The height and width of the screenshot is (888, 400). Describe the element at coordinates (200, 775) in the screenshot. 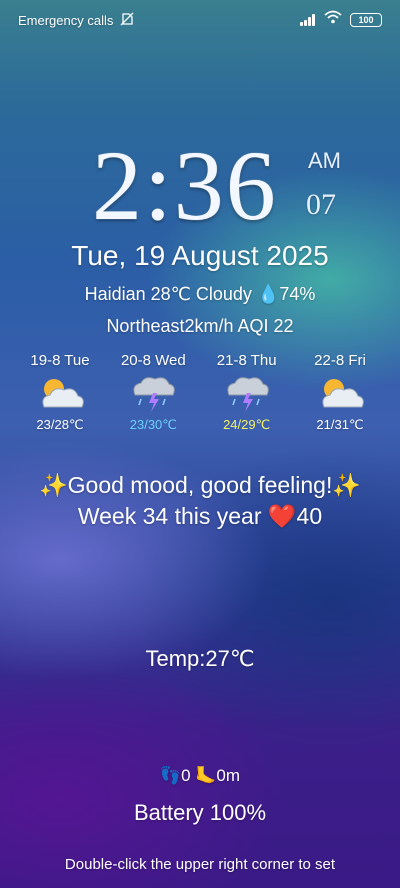

I see `steps-info: 👣0 🦶0m` at that location.